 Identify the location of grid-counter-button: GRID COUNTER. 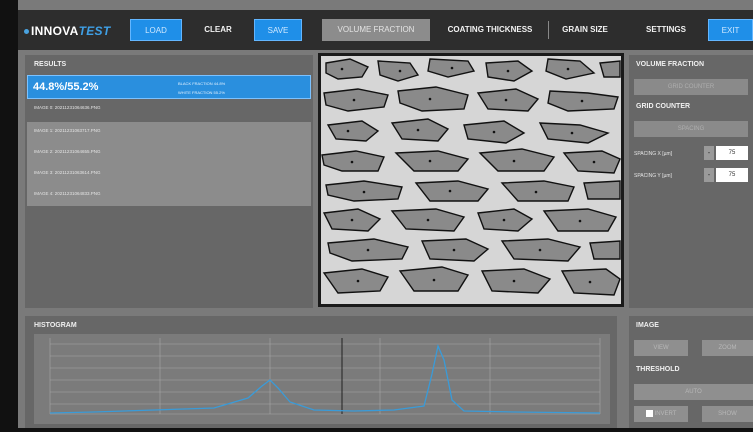
(691, 87).